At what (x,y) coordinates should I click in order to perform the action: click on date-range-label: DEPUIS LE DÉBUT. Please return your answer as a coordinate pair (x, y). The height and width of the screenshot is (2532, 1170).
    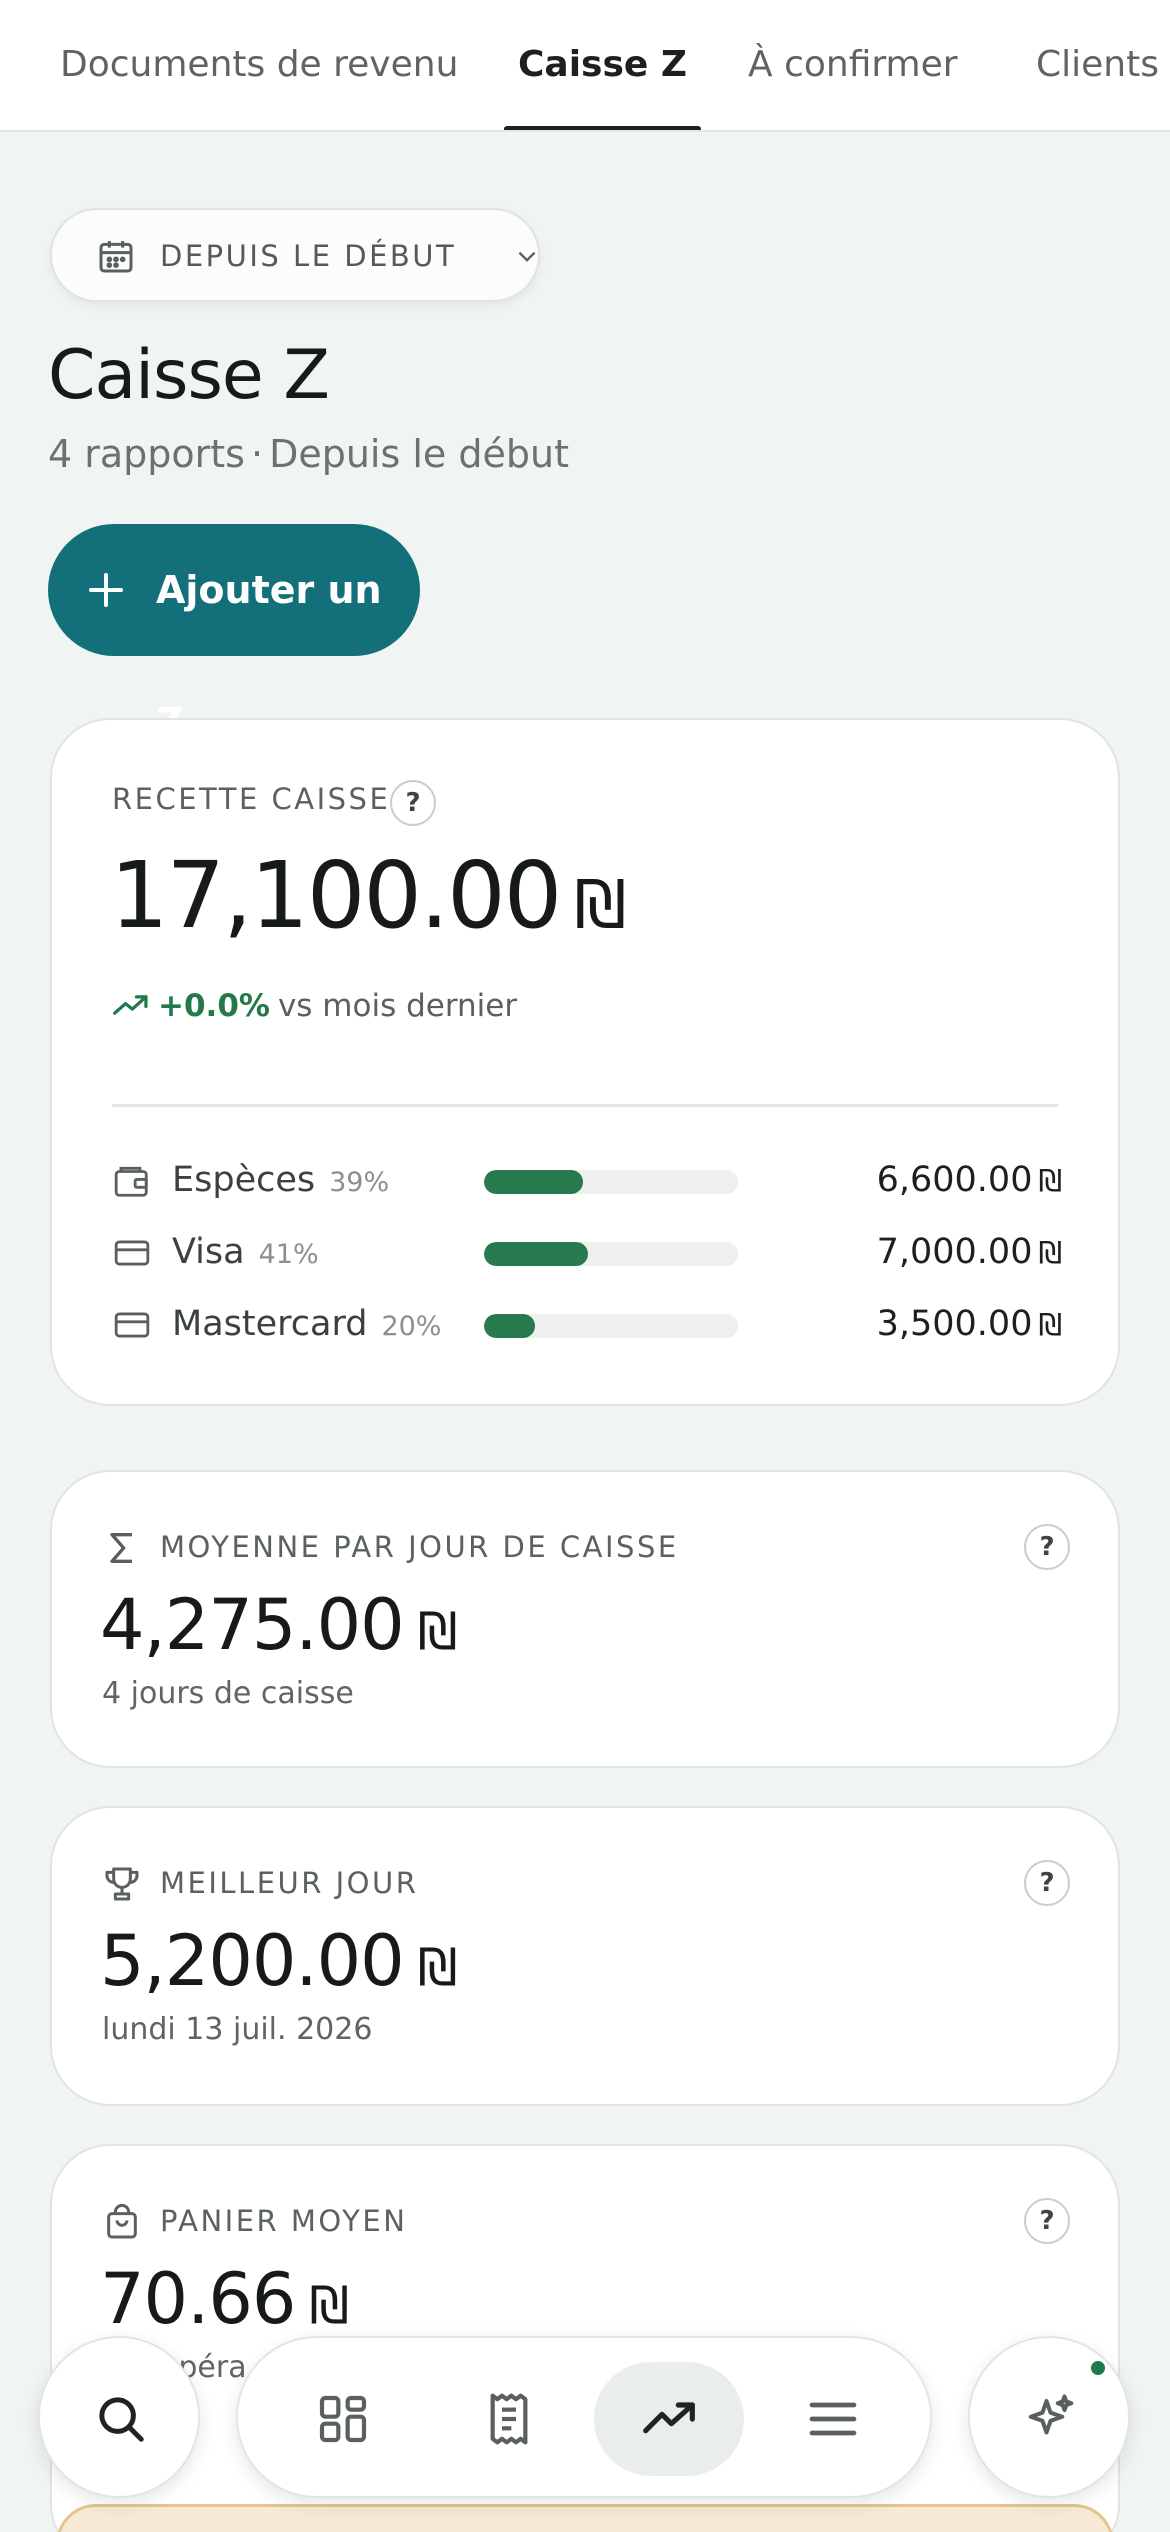
    Looking at the image, I should click on (308, 256).